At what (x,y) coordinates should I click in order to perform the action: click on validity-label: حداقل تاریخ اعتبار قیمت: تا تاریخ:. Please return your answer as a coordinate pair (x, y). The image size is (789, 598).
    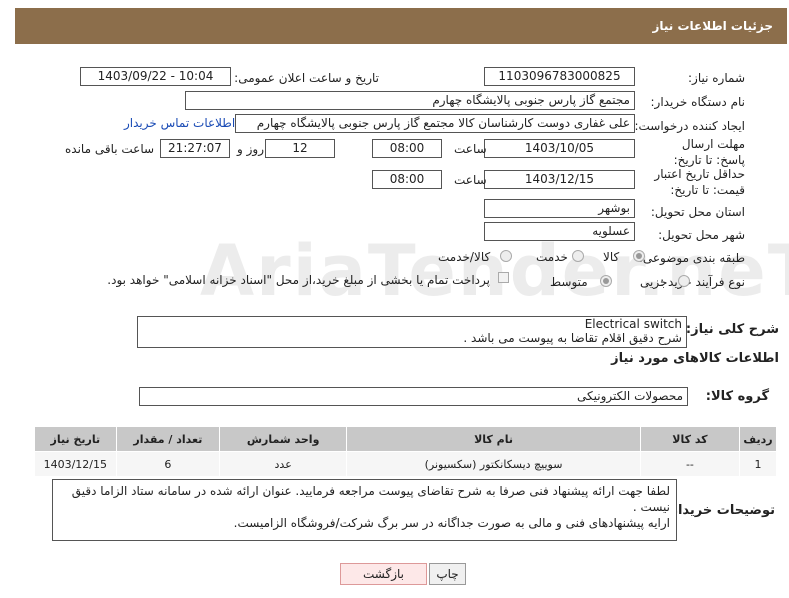
    Looking at the image, I should click on (699, 182).